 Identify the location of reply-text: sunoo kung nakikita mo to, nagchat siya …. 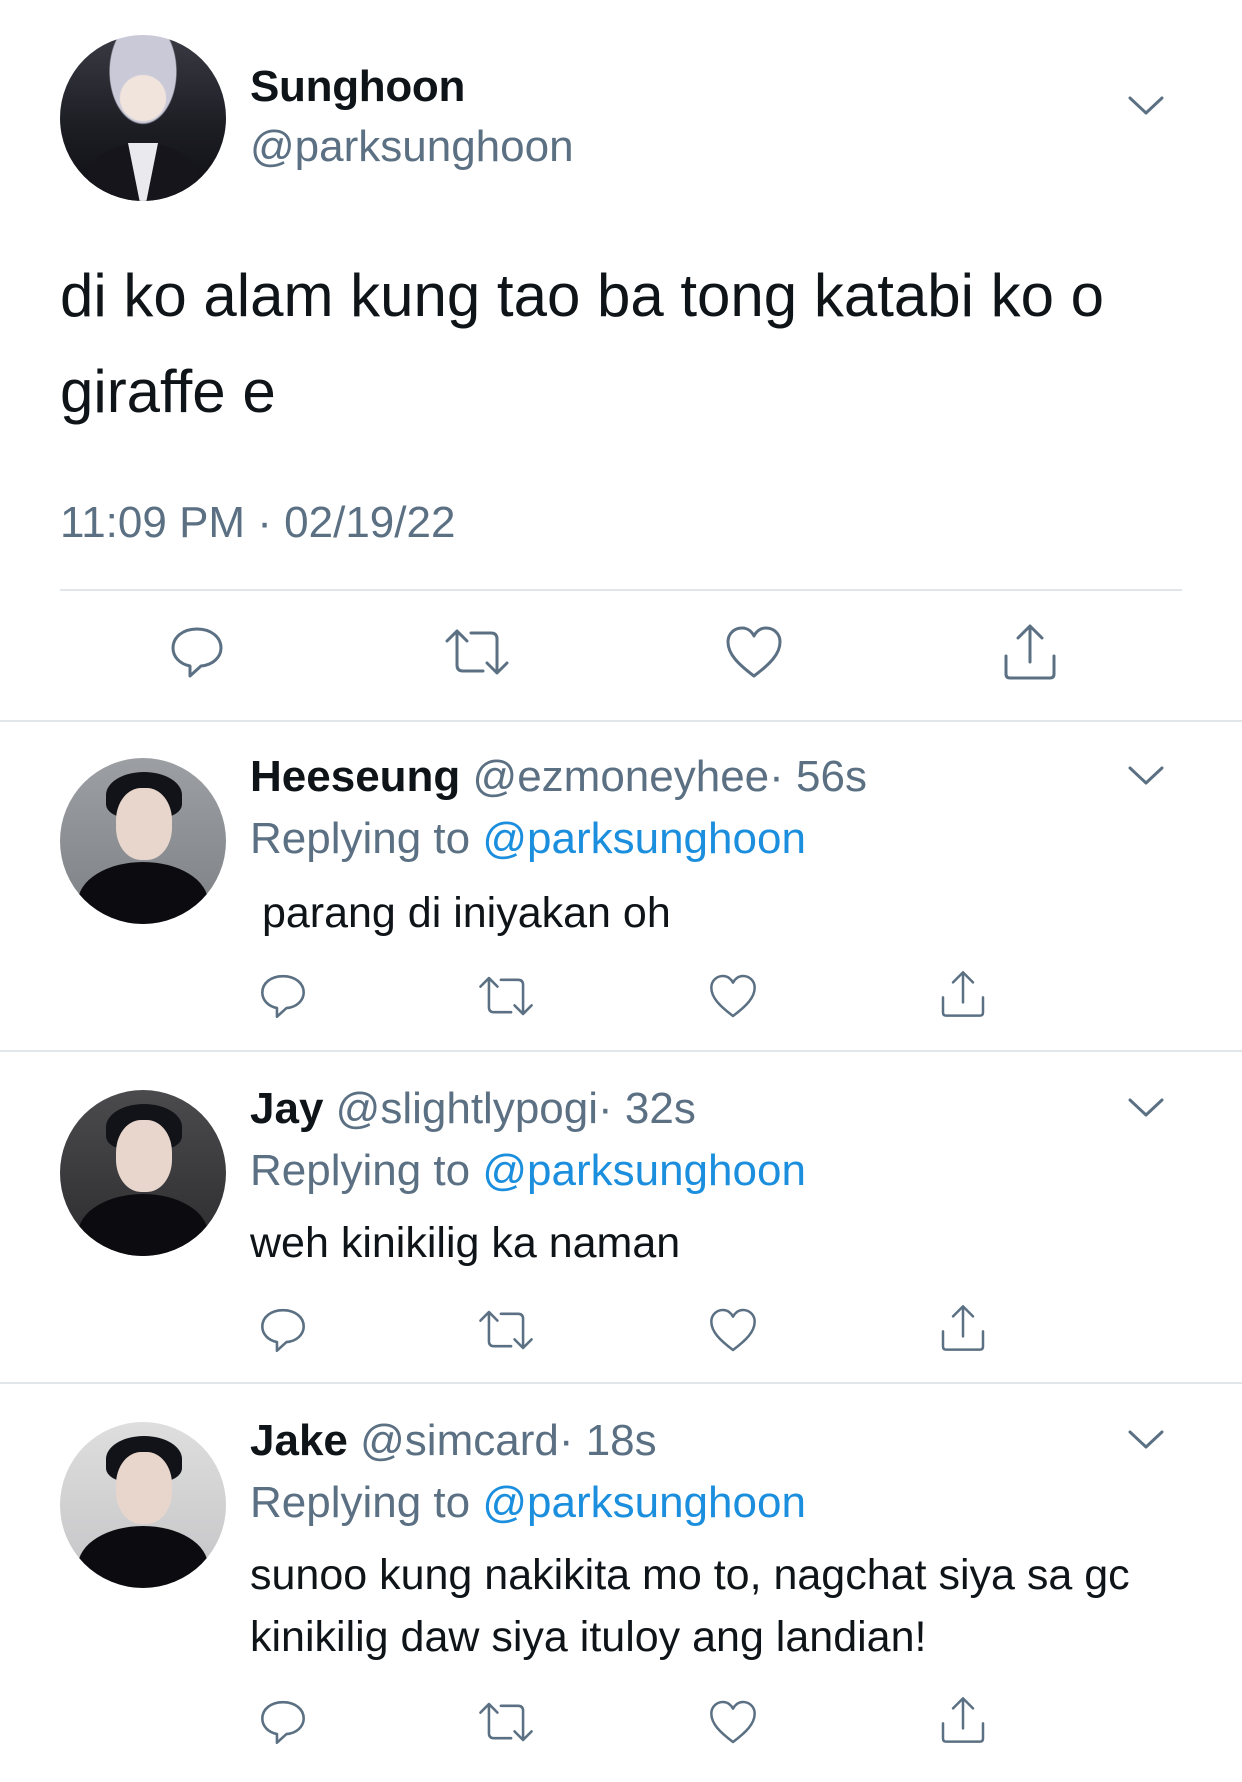
(690, 1606).